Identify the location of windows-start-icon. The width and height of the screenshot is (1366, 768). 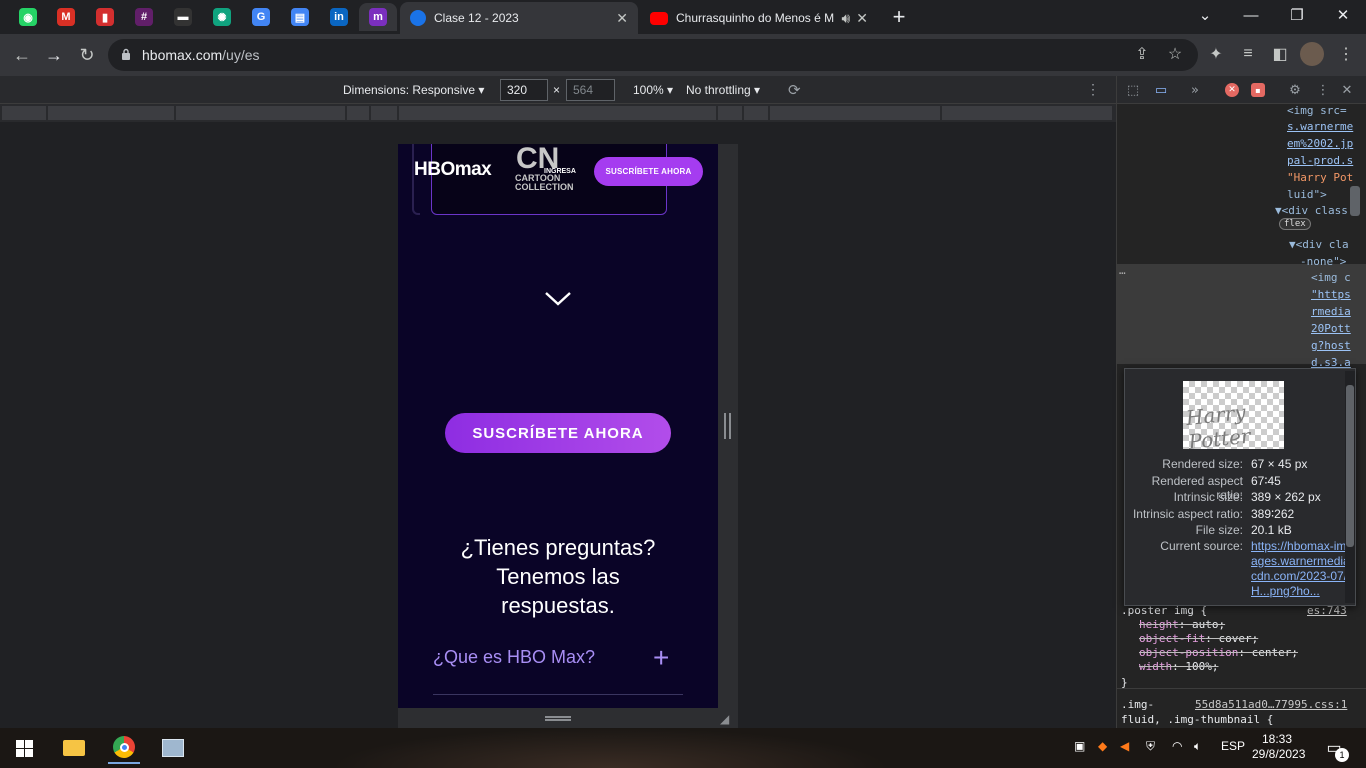
(24, 748).